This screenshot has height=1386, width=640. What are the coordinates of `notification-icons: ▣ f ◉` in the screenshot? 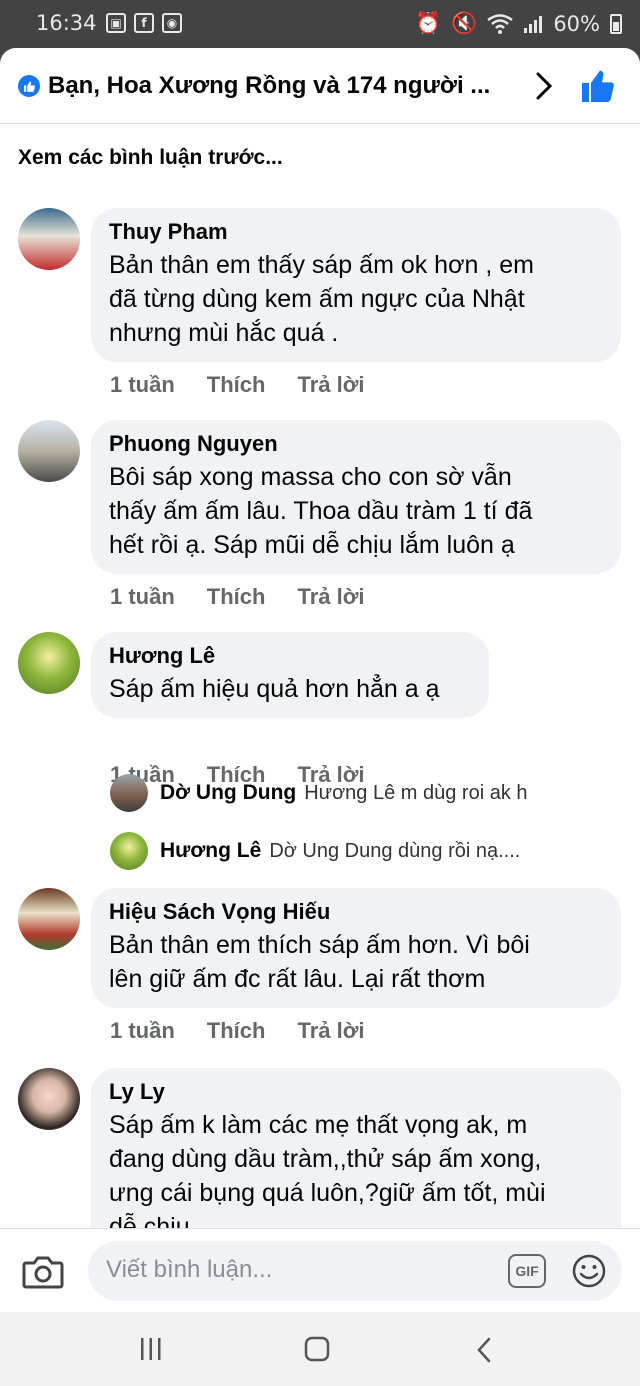 It's located at (144, 23).